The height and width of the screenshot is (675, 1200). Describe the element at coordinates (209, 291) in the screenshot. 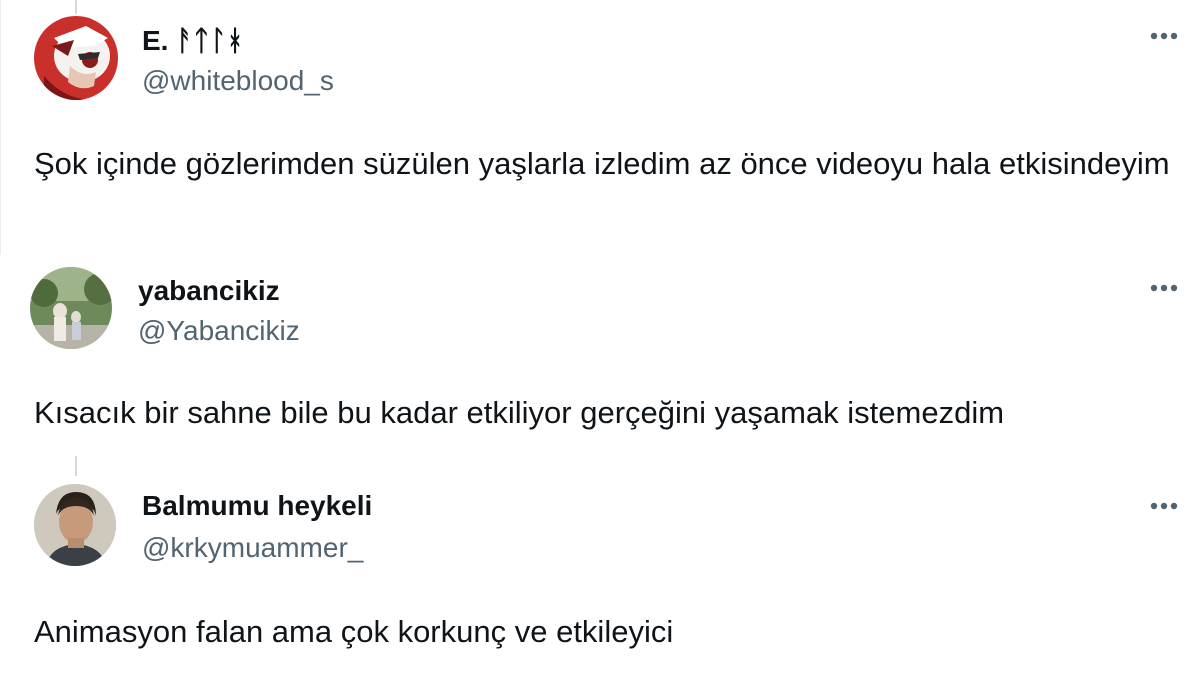

I see `display-name: yabancikiz` at that location.